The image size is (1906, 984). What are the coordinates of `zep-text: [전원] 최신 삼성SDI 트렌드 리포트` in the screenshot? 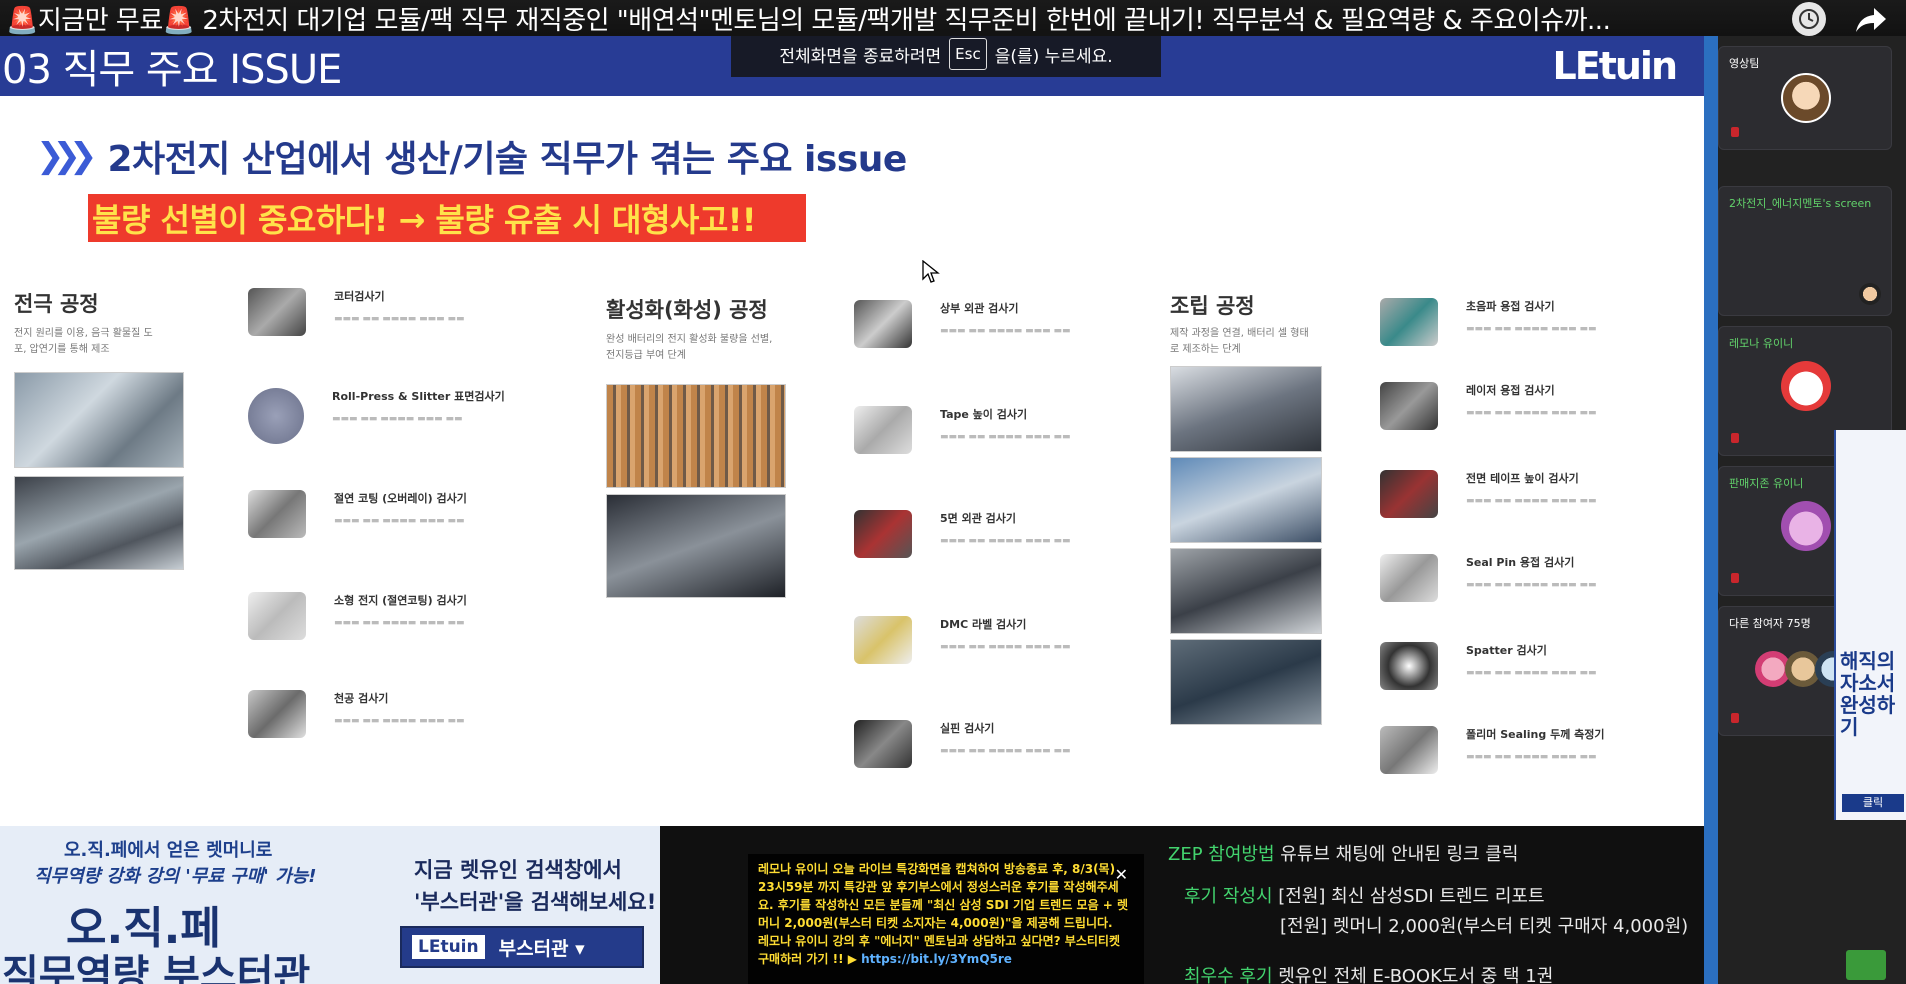 It's located at (1411, 896).